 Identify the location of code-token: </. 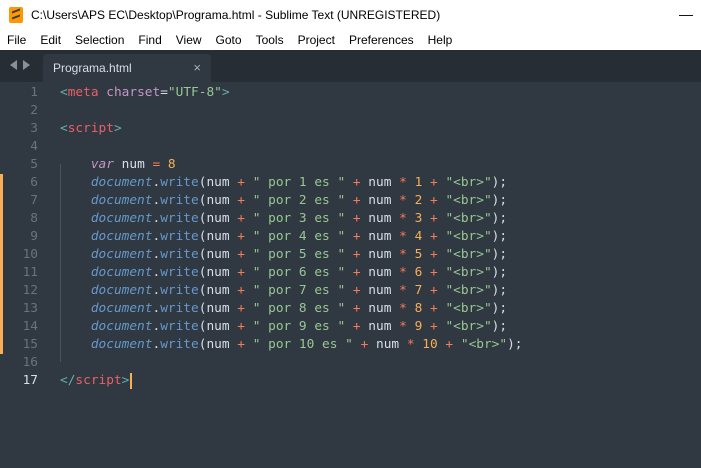
(68, 380).